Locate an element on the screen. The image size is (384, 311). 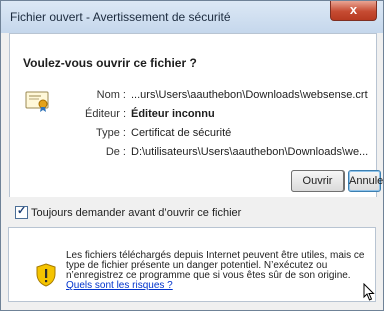
publisher-value: Éditeur inconnu is located at coordinates (173, 114).